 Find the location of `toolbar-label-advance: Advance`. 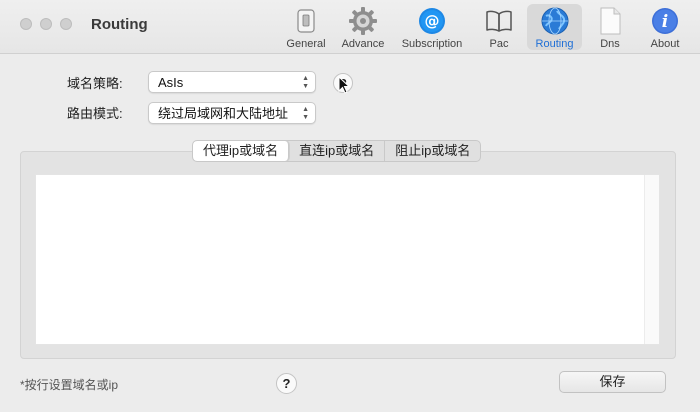

toolbar-label-advance: Advance is located at coordinates (363, 44).